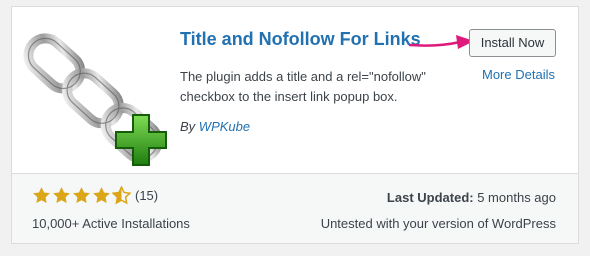 This screenshot has width=590, height=256. What do you see at coordinates (188, 126) in the screenshot?
I see `author-prefix: By` at bounding box center [188, 126].